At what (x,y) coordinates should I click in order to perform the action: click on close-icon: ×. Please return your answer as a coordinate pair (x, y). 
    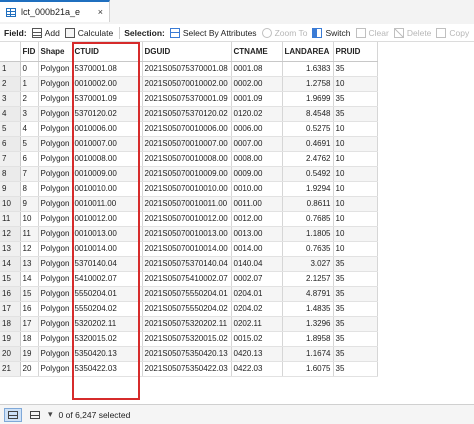
    Looking at the image, I should click on (100, 12).